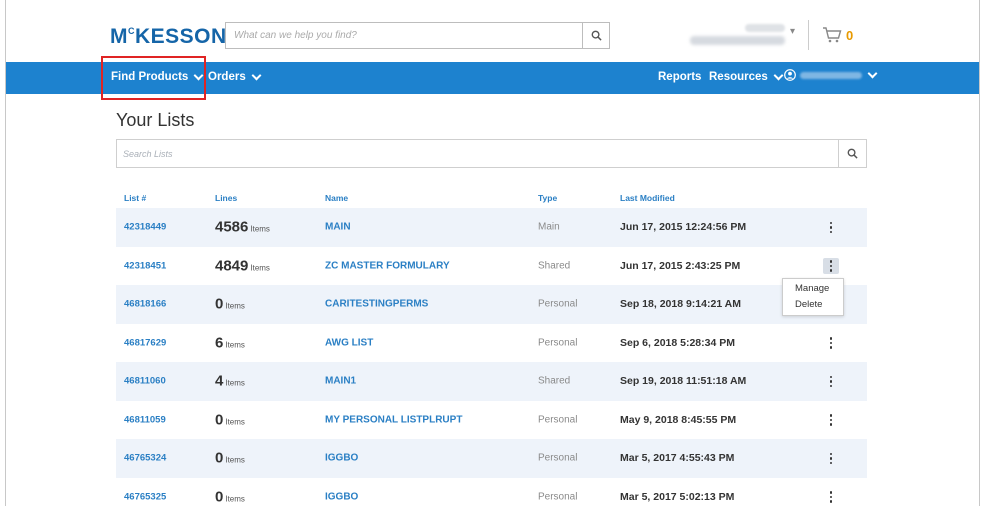 Image resolution: width=984 pixels, height=506 pixels. What do you see at coordinates (790, 75) in the screenshot?
I see `user-icon` at bounding box center [790, 75].